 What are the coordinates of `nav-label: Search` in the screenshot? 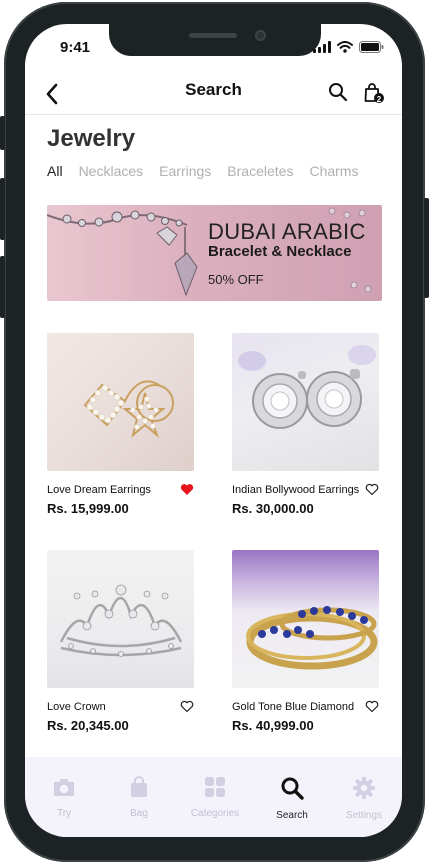 It's located at (292, 815).